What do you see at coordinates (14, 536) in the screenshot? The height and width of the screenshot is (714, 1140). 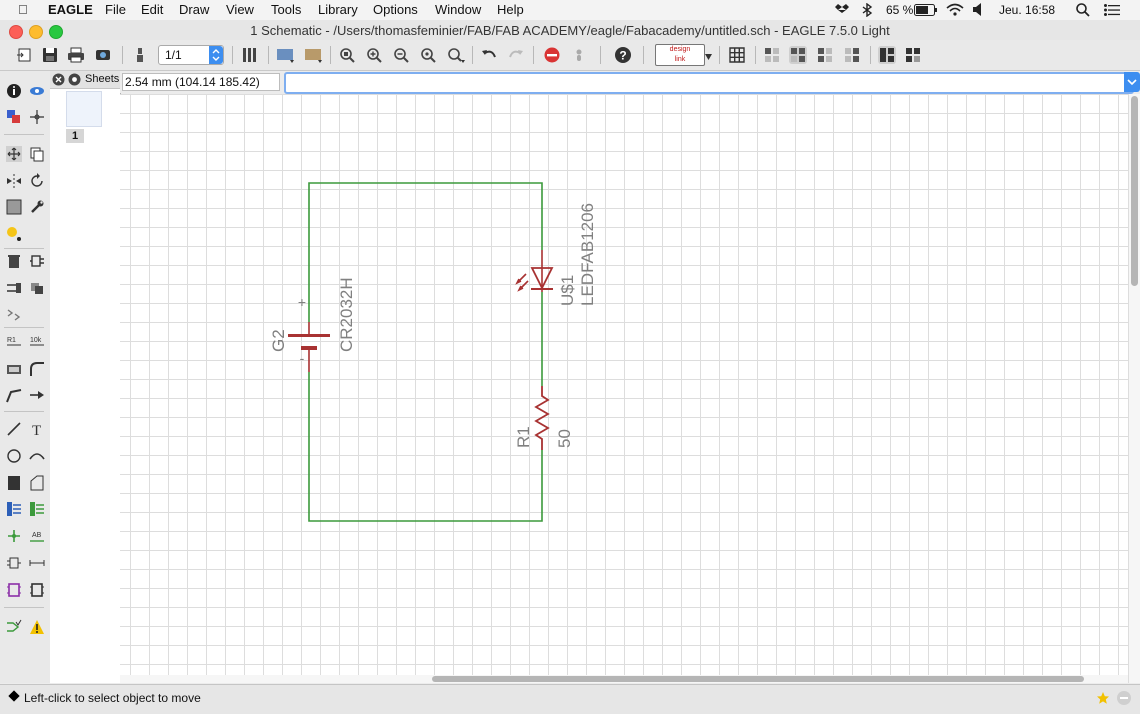 I see `junction-icon` at bounding box center [14, 536].